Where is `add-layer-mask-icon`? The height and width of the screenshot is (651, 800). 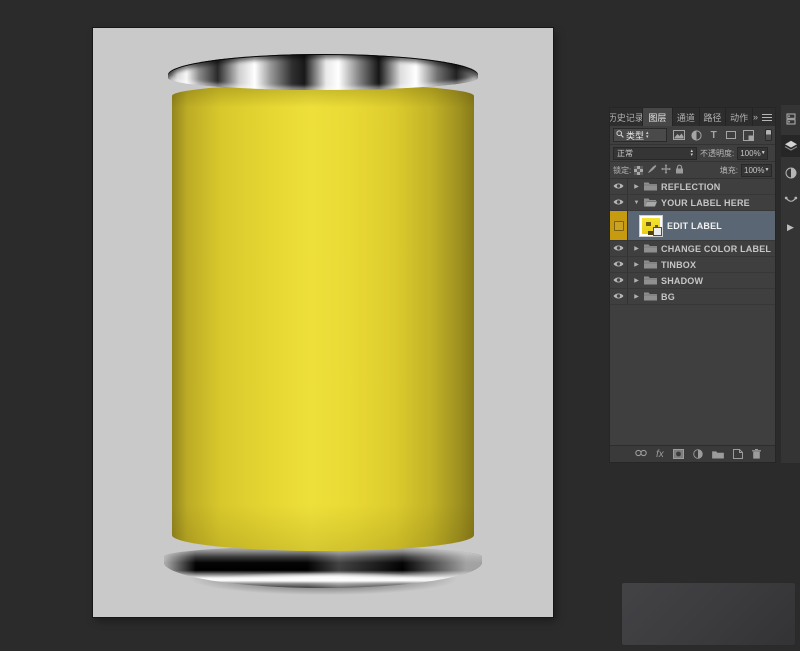
add-layer-mask-icon is located at coordinates (678, 454).